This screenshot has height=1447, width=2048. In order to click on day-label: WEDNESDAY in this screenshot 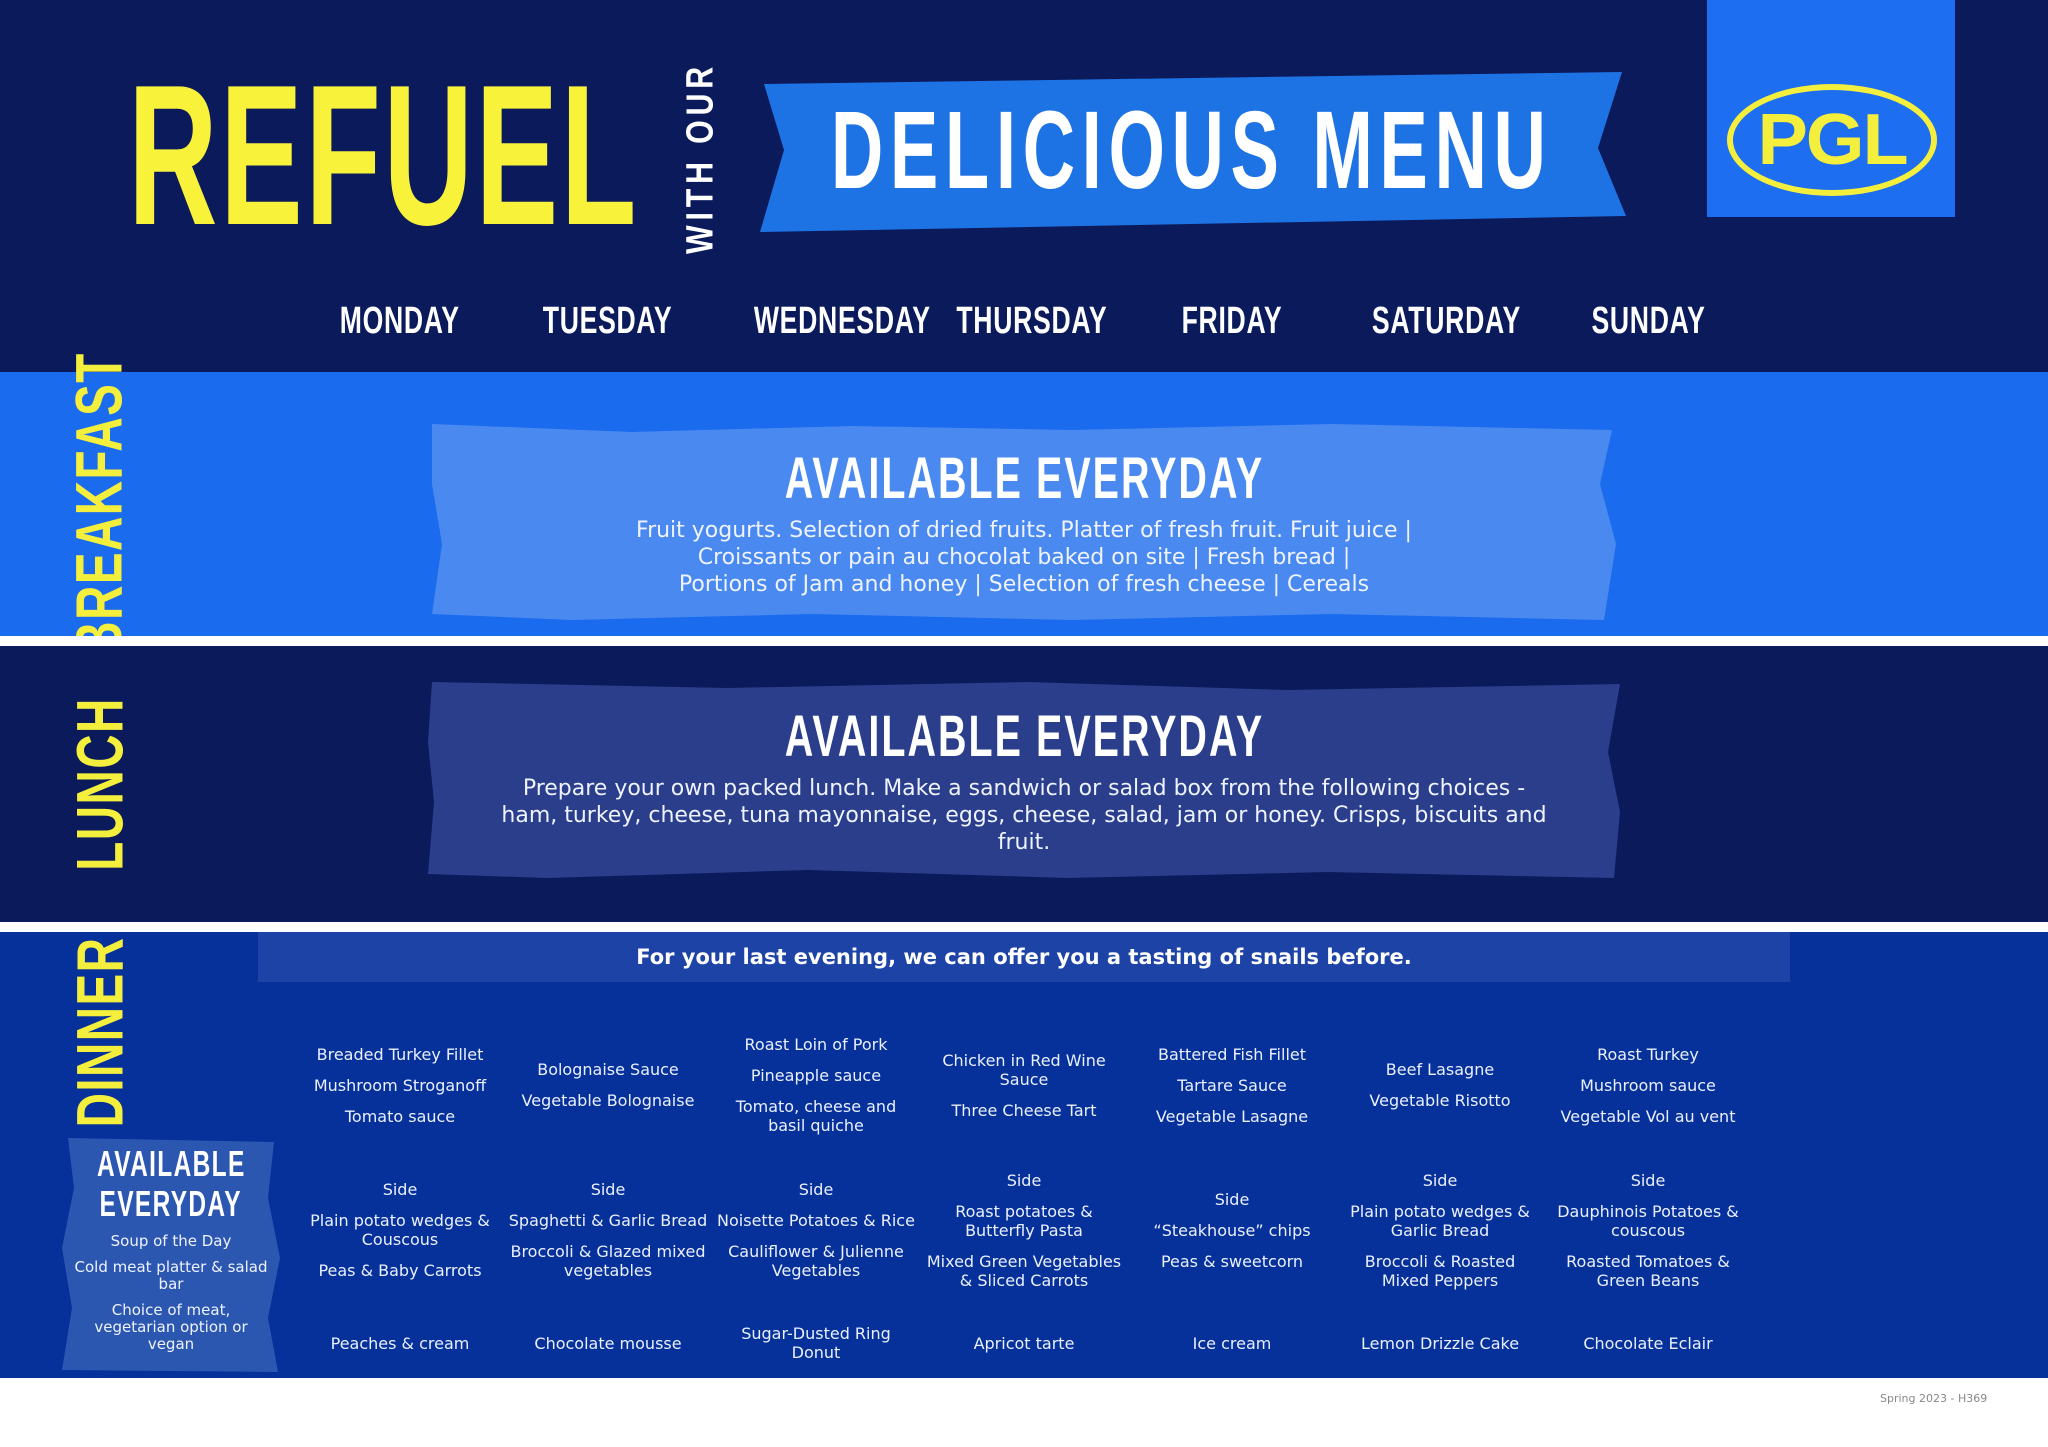, I will do `click(842, 321)`.